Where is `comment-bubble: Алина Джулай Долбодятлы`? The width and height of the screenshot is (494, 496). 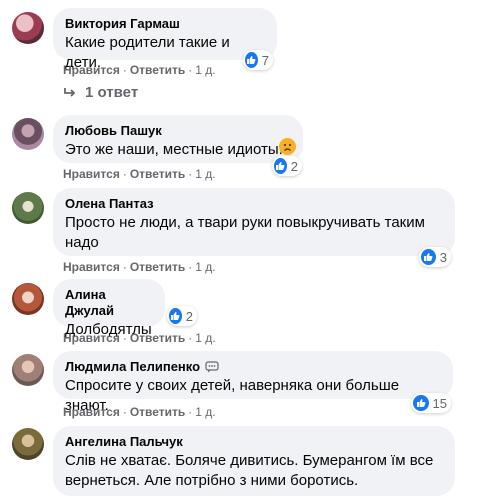 comment-bubble: Алина Джулай Долбодятлы is located at coordinates (109, 308).